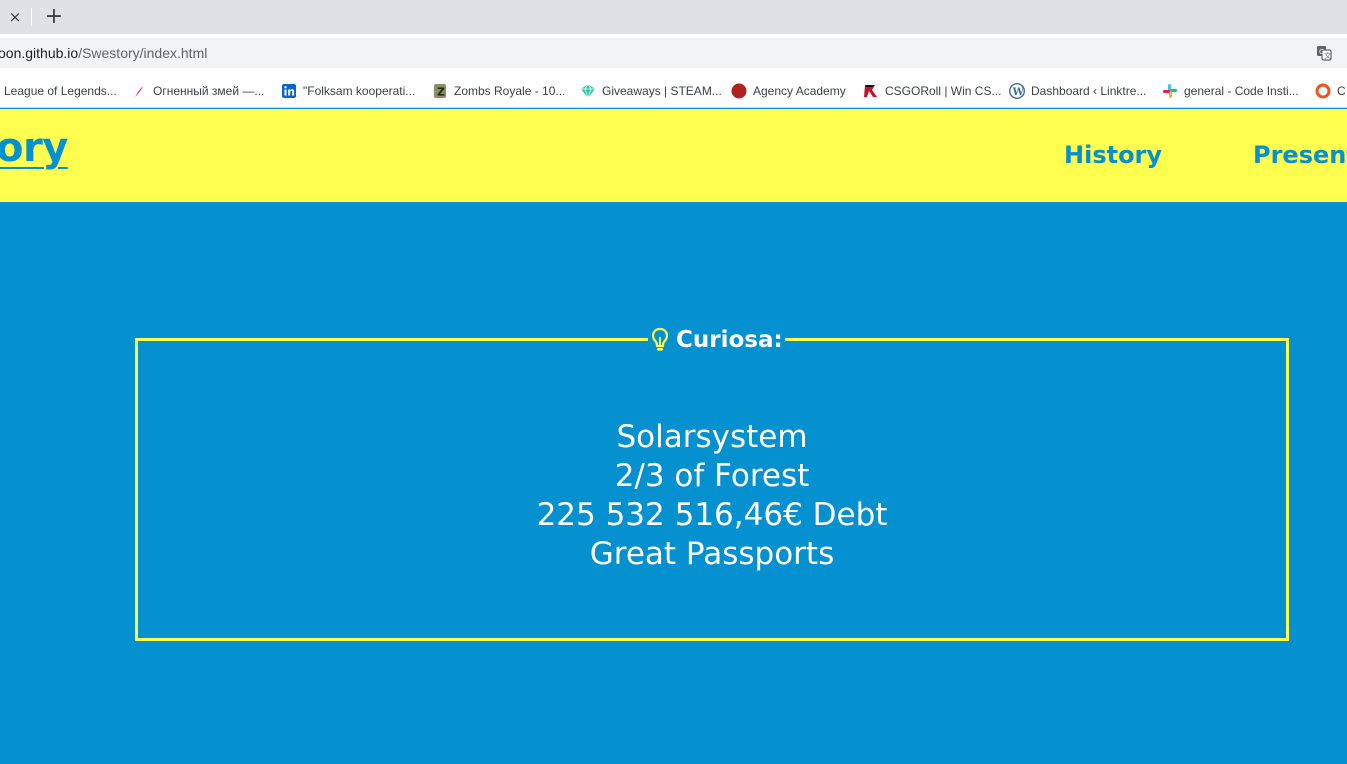  I want to click on zombs-icon: Z, so click(440, 91).